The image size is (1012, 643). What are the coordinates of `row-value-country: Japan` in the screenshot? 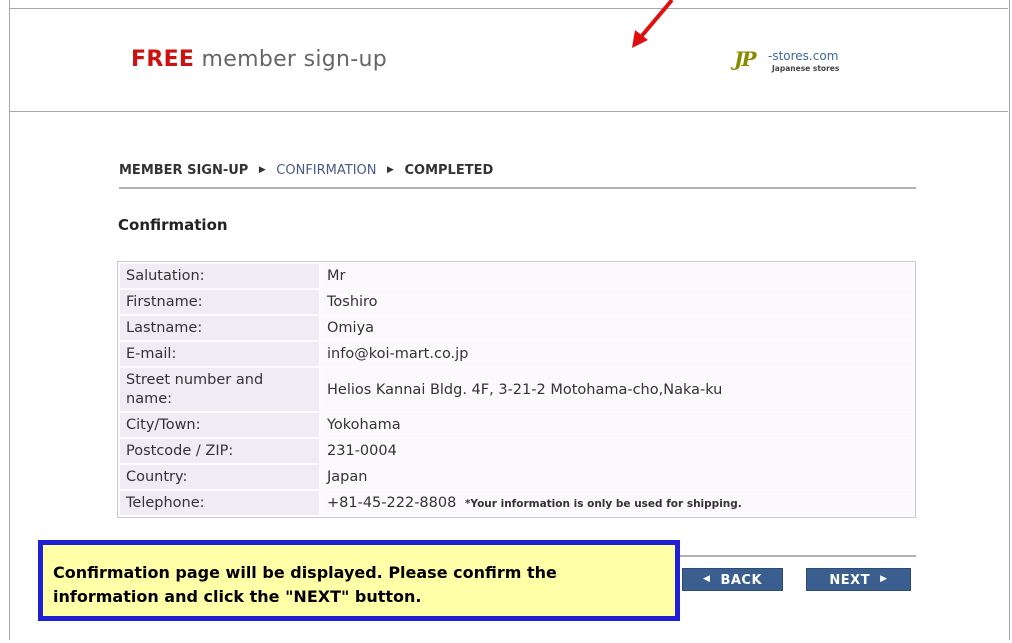 It's located at (617, 477).